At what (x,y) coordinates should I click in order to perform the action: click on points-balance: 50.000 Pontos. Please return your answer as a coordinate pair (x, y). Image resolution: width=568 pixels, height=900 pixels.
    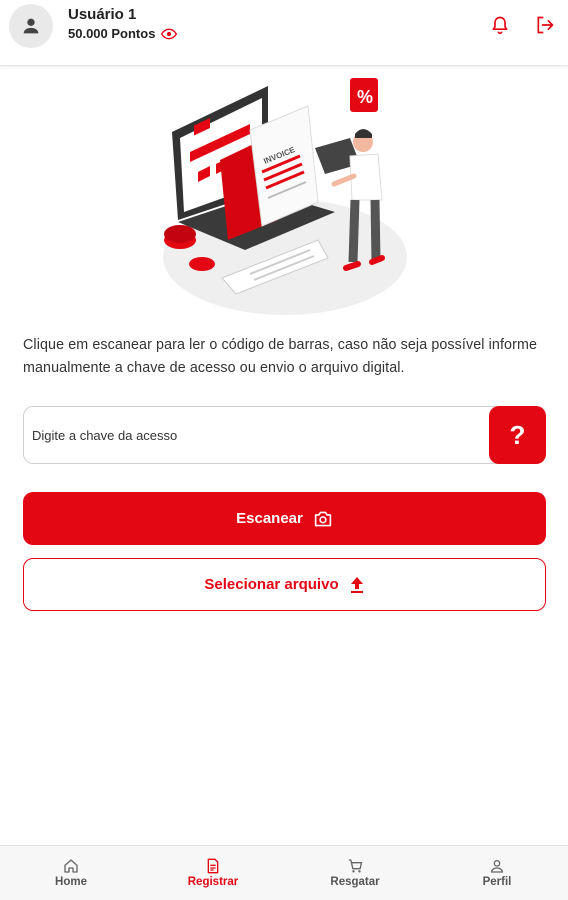
    Looking at the image, I should click on (112, 33).